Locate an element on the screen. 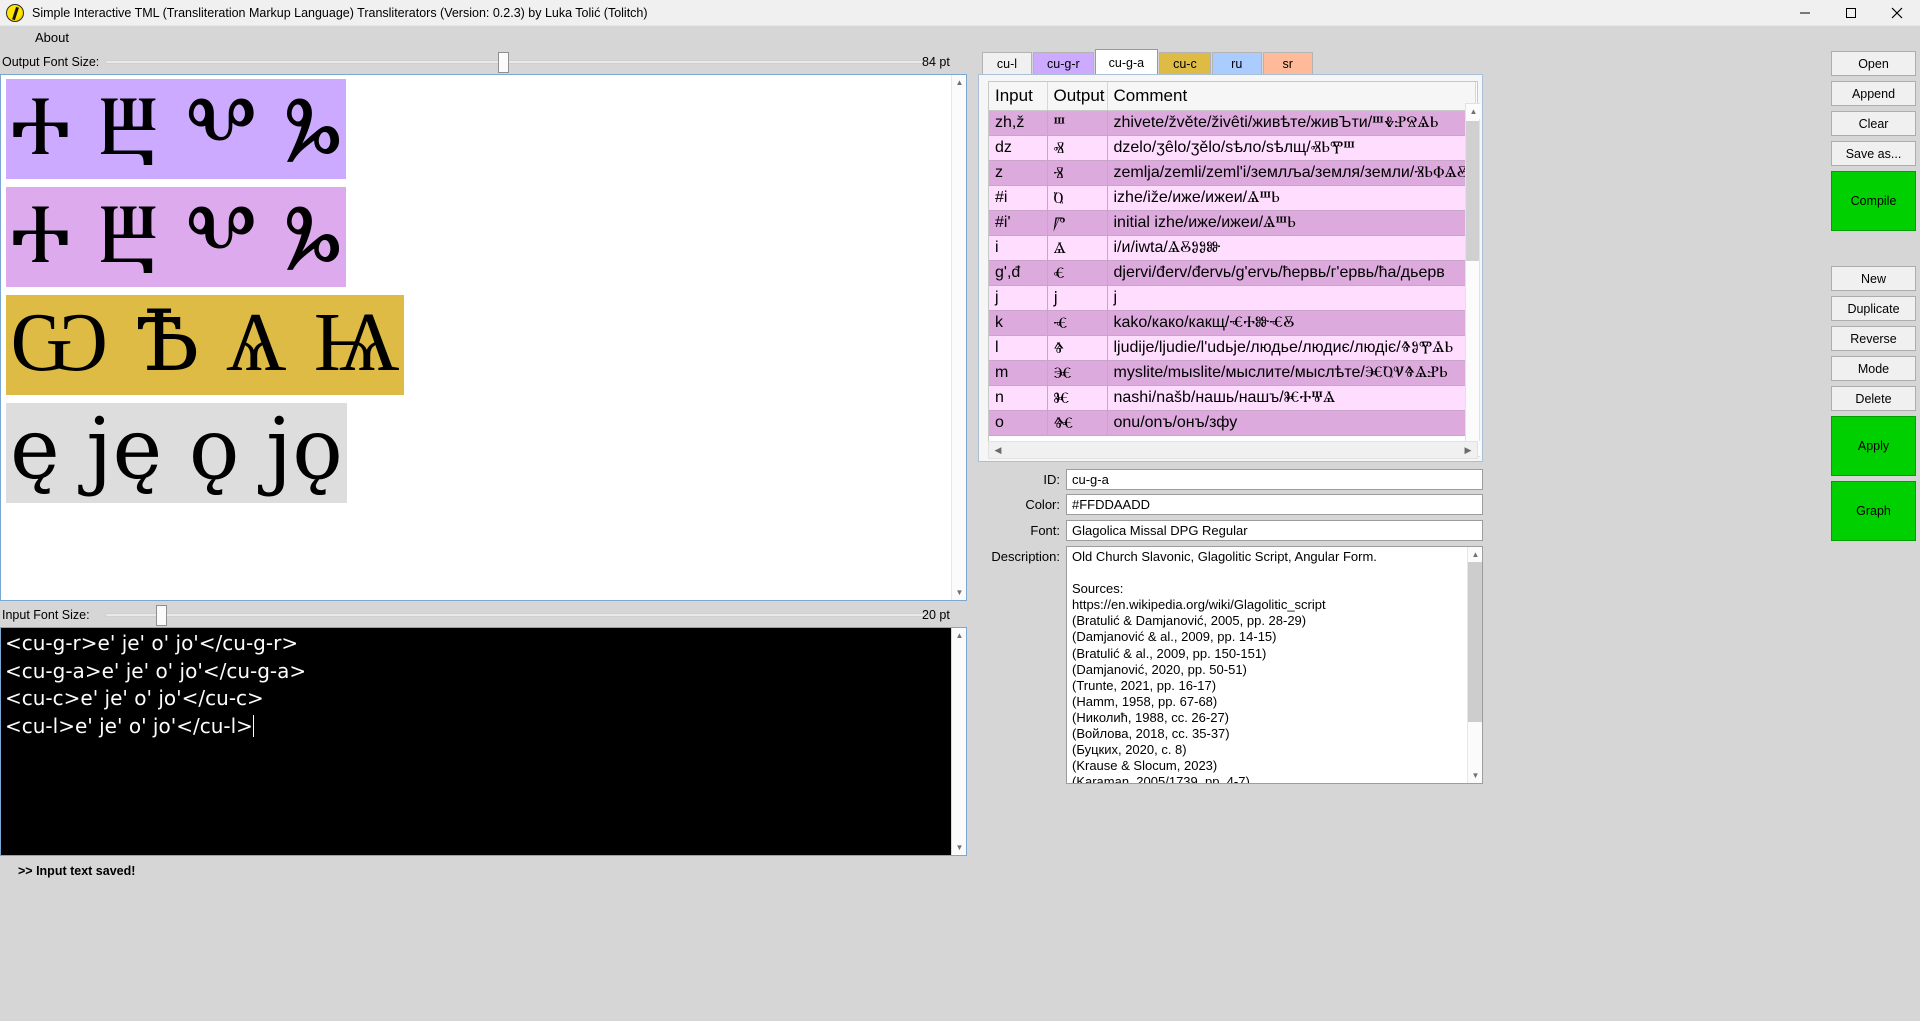 This screenshot has height=1021, width=1920. rules-table-horizontal-scrollbar: ◀ ▶ is located at coordinates (1233, 450).